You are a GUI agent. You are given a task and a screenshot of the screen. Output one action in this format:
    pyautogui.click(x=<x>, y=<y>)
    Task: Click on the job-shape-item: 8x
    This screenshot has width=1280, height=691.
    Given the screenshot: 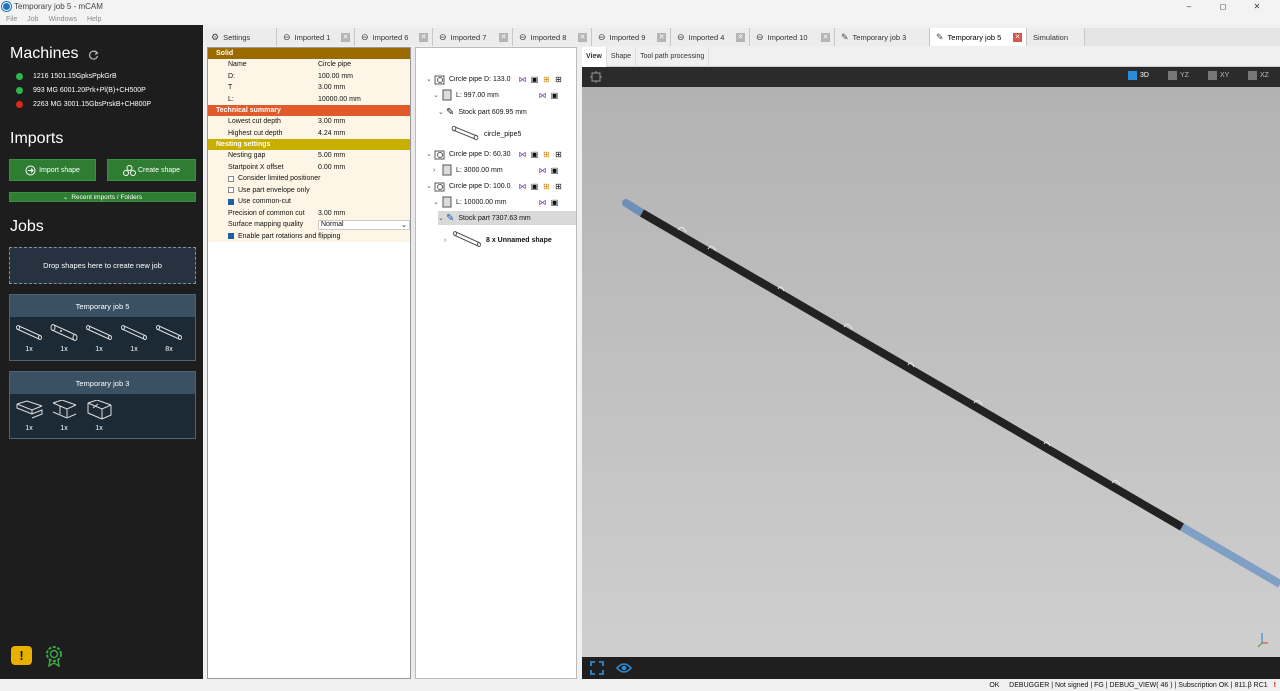 What is the action you would take?
    pyautogui.click(x=169, y=338)
    